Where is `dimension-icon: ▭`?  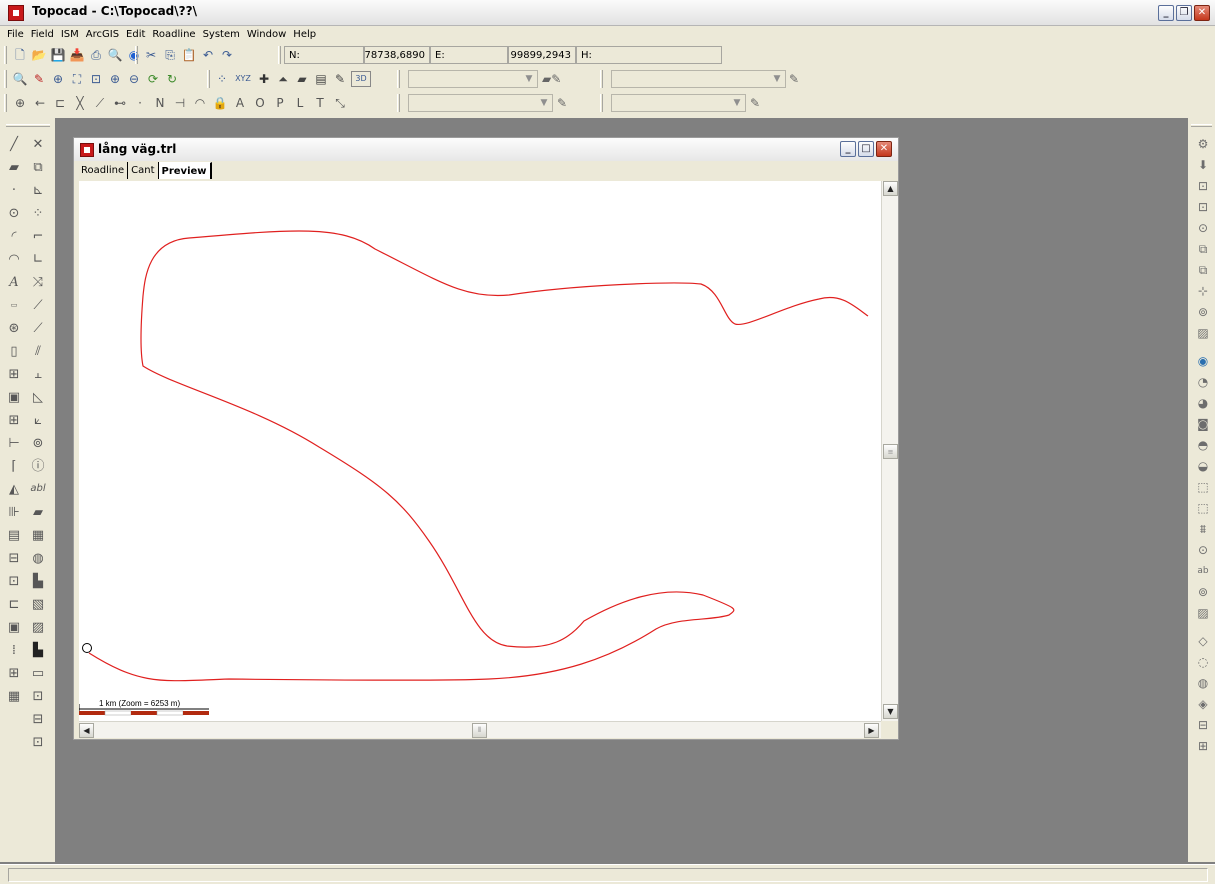
dimension-icon: ▭ is located at coordinates (14, 305).